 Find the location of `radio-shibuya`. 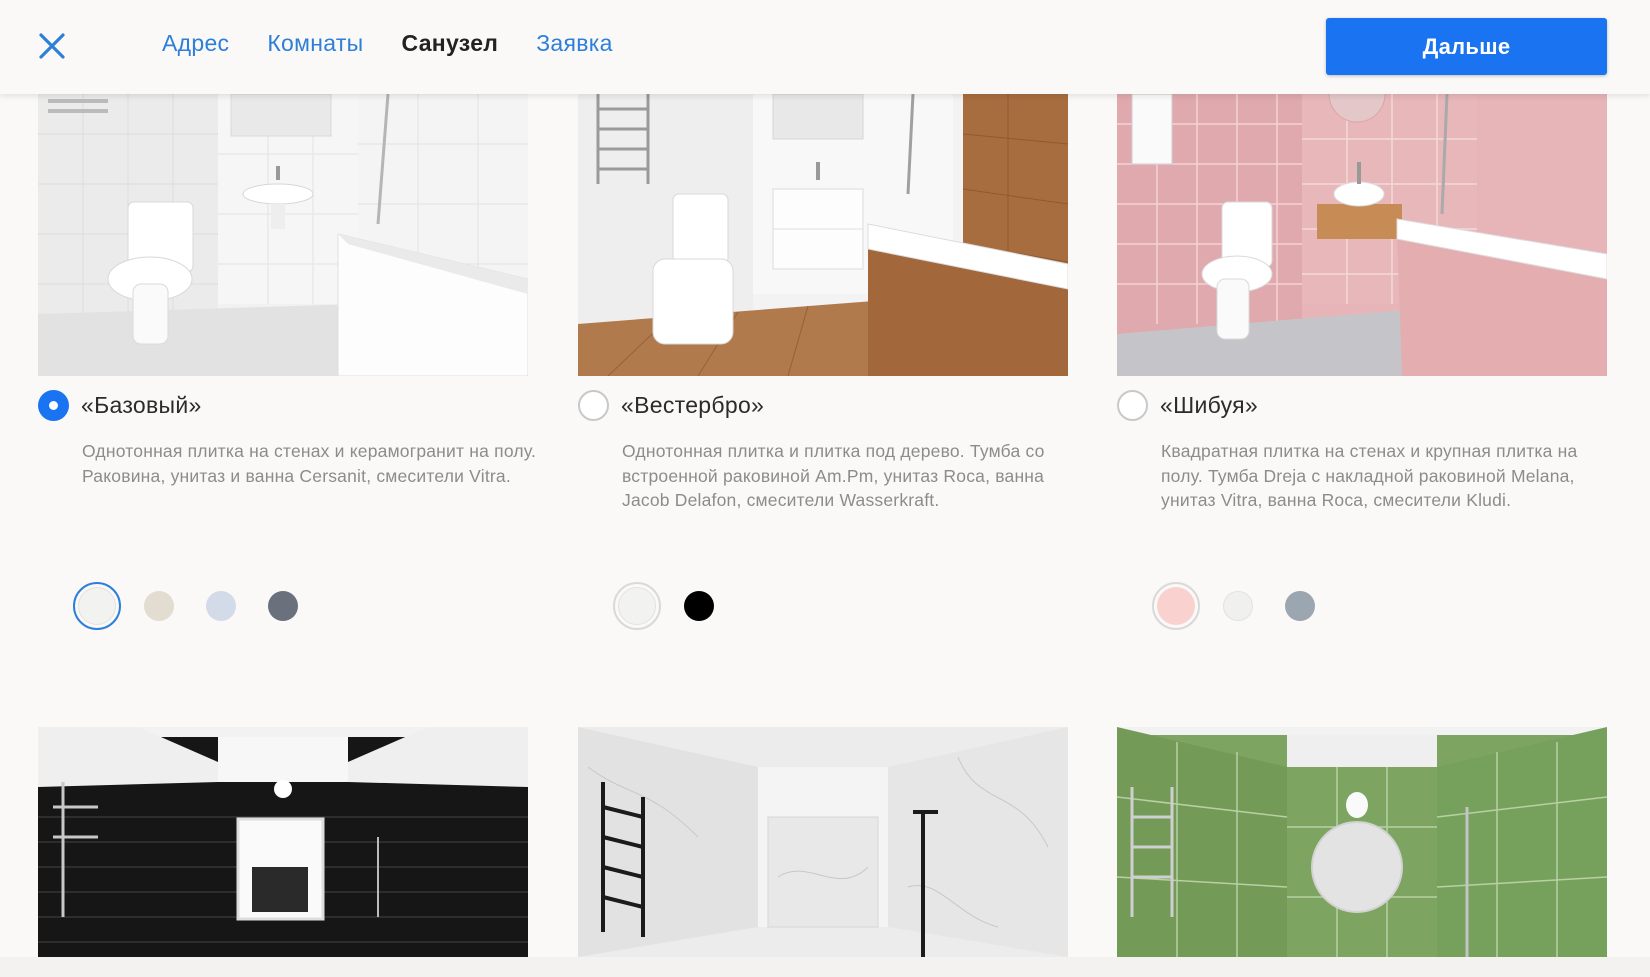

radio-shibuya is located at coordinates (1132, 405).